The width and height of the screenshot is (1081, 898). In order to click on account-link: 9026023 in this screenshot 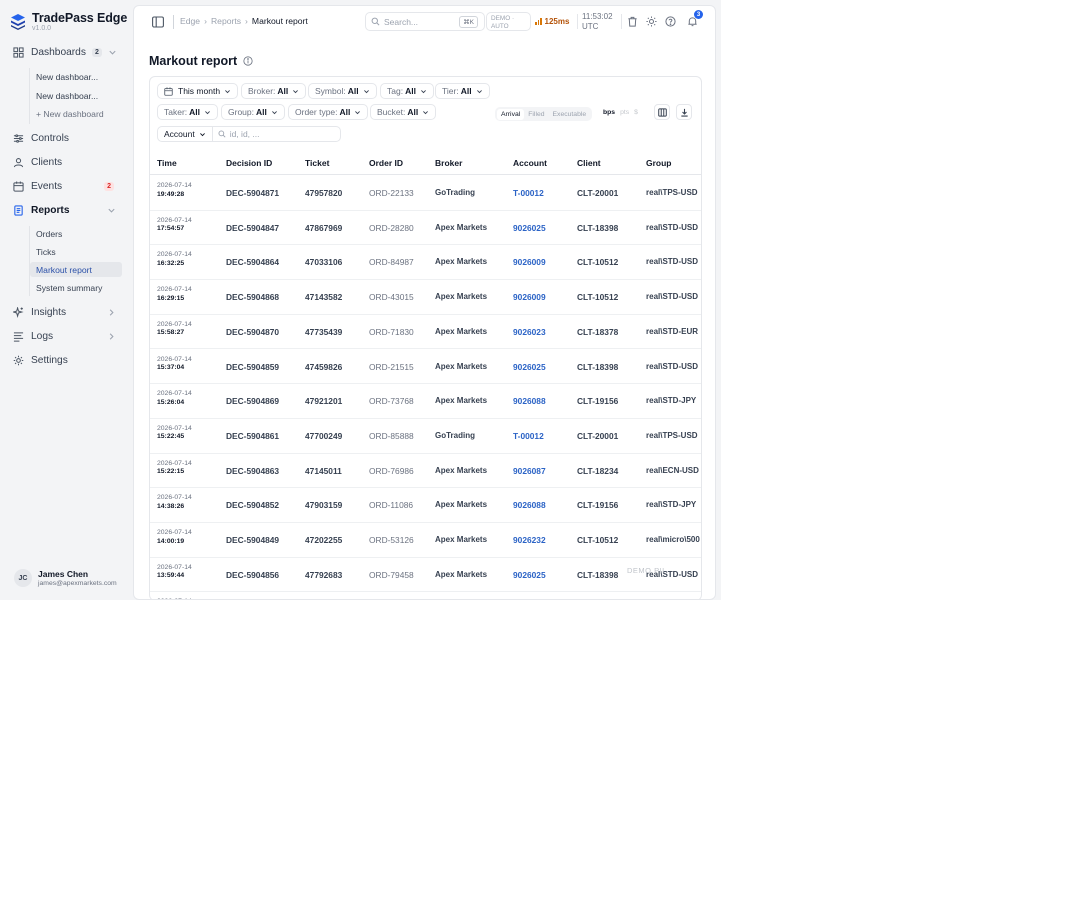, I will do `click(529, 332)`.